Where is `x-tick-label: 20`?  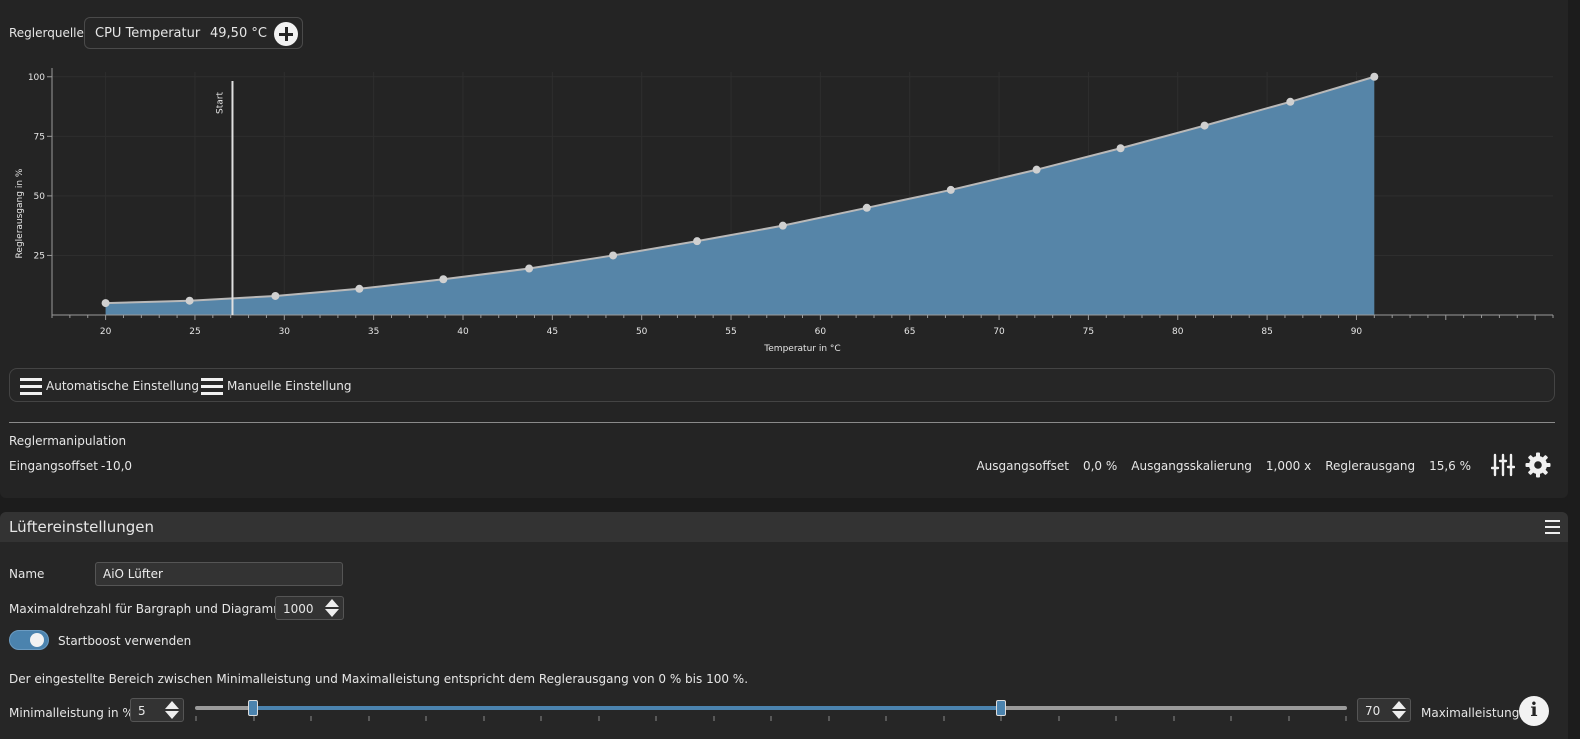 x-tick-label: 20 is located at coordinates (106, 332).